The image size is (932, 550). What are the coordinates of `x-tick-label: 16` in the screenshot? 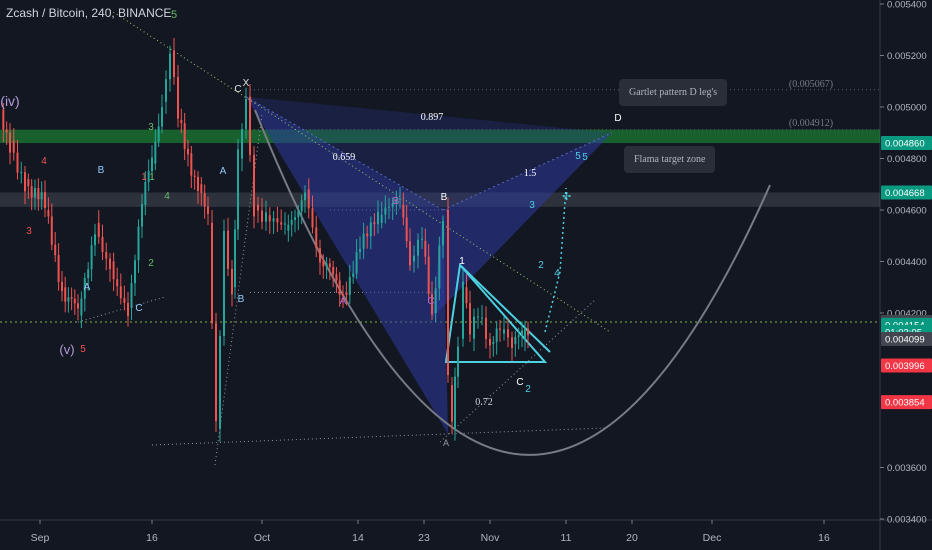 It's located at (824, 538).